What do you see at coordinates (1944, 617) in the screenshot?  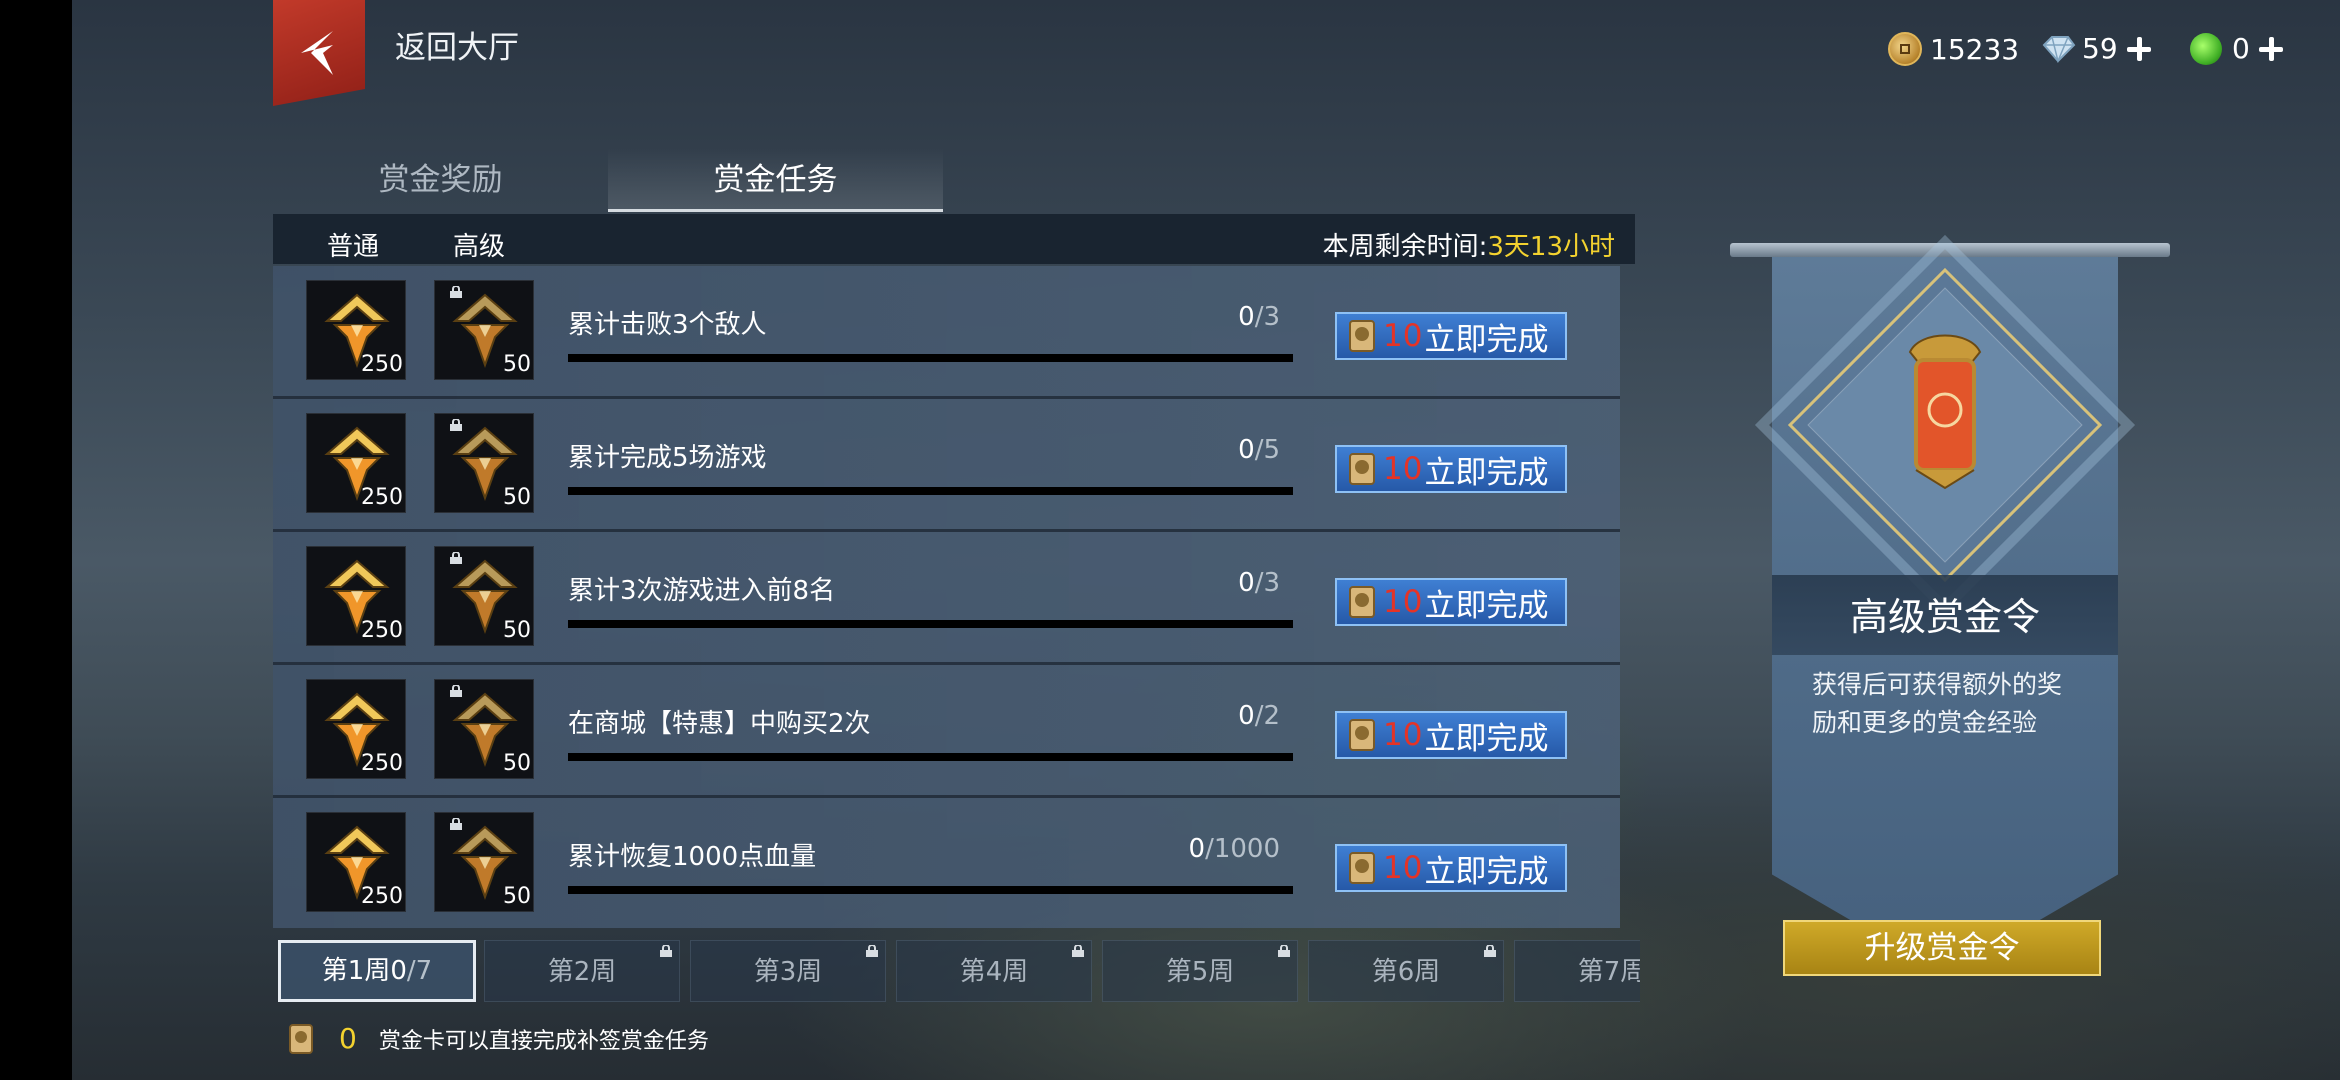 I see `premium-pass-title: 高级赏金令` at bounding box center [1944, 617].